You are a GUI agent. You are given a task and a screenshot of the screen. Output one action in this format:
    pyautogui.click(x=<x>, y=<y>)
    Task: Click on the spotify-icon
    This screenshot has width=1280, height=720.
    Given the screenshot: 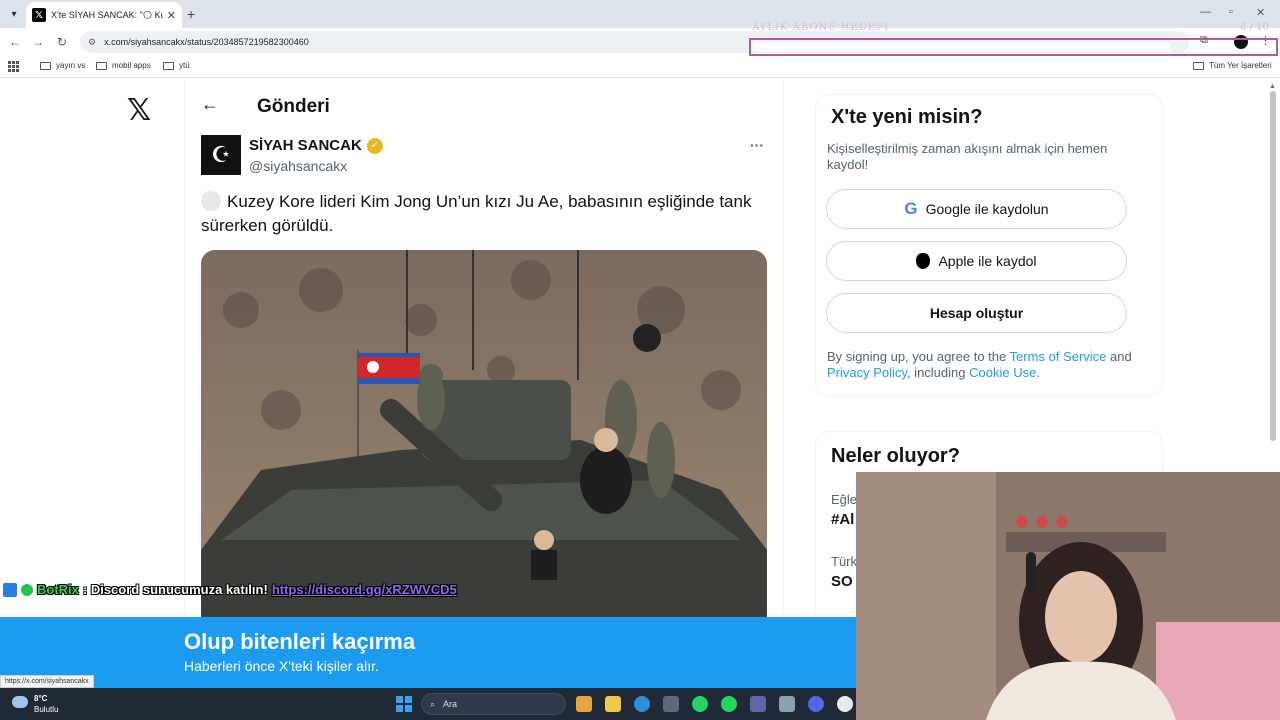 What is the action you would take?
    pyautogui.click(x=729, y=704)
    